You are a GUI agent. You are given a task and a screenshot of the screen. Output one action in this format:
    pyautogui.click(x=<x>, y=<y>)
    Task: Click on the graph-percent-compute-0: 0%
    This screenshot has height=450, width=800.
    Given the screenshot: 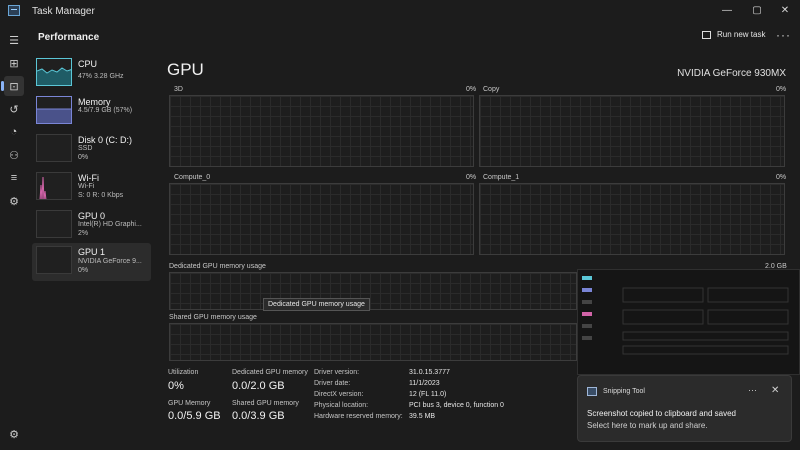 What is the action you would take?
    pyautogui.click(x=471, y=177)
    